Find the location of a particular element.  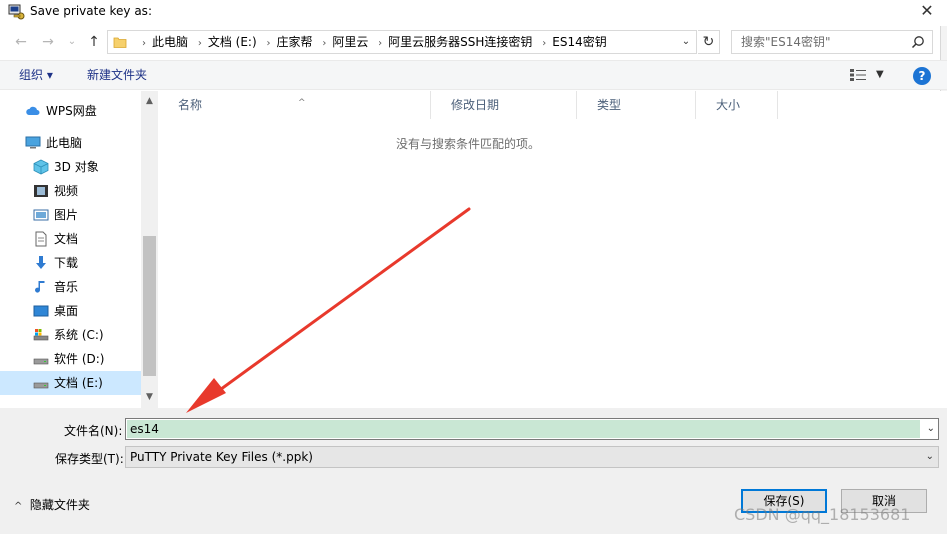

sidebar-item-drive-e: 文档 (E:) is located at coordinates (70, 383).